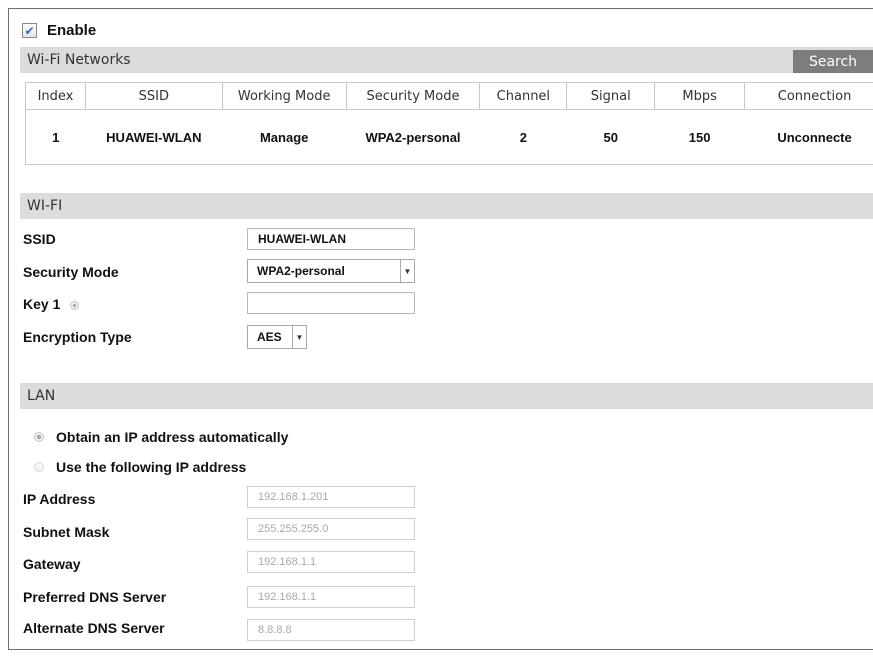 This screenshot has width=873, height=658. Describe the element at coordinates (71, 272) in the screenshot. I see `security-mode-label: Security Mode` at that location.